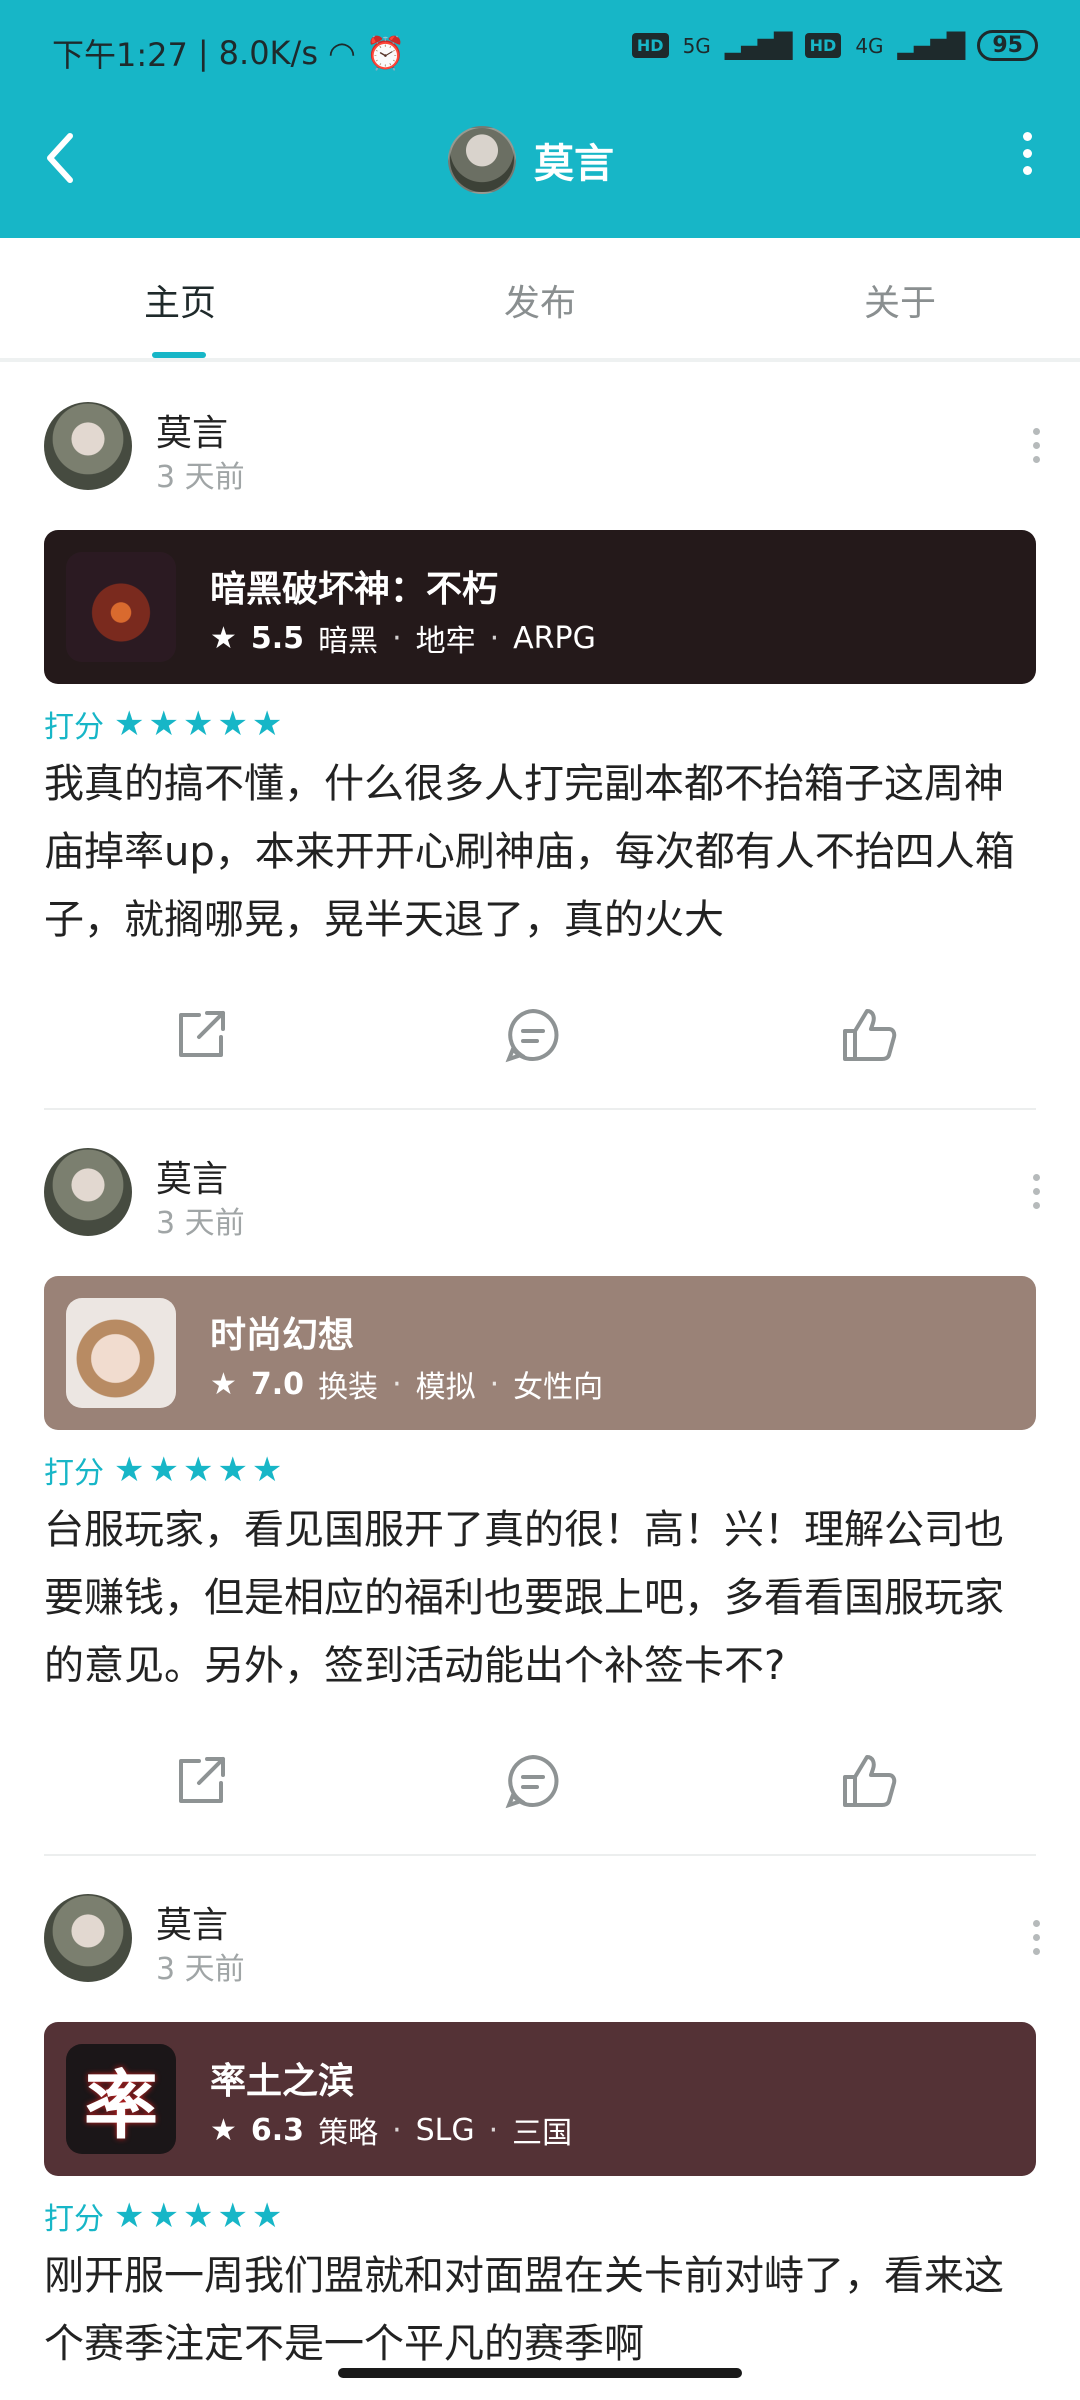 This screenshot has height=2400, width=1080. I want to click on game-card: 率 率土之滨 ★ 6.3 策略 · SLG · 三国, so click(540, 2099).